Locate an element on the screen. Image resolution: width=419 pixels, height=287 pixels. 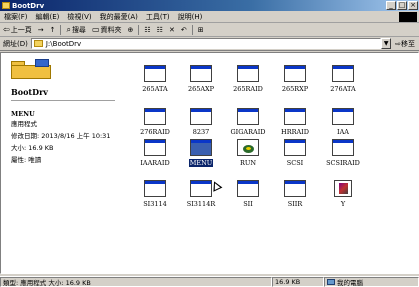
menu-file: 檔案(F) is located at coordinates (16, 17).